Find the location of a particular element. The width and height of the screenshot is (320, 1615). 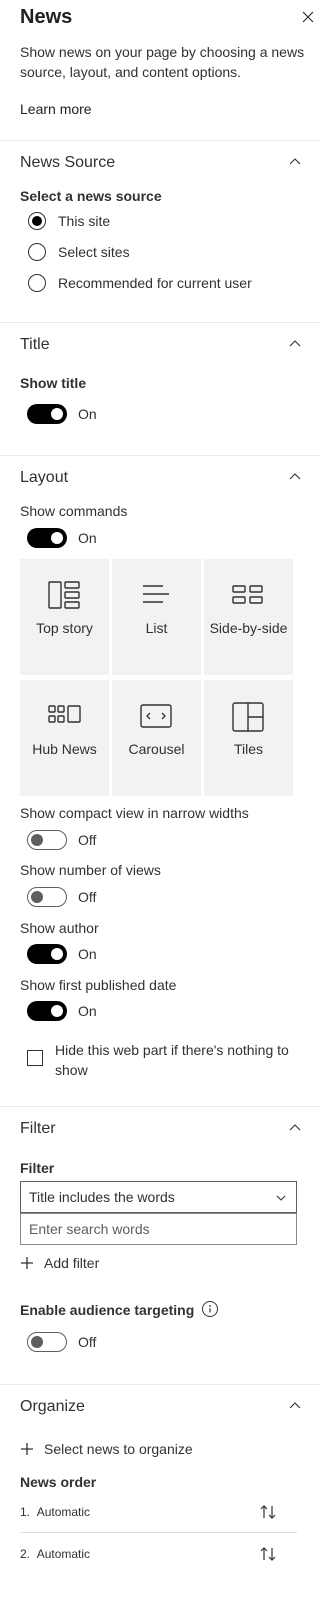

first-published-toggle-row: On is located at coordinates (62, 1011).